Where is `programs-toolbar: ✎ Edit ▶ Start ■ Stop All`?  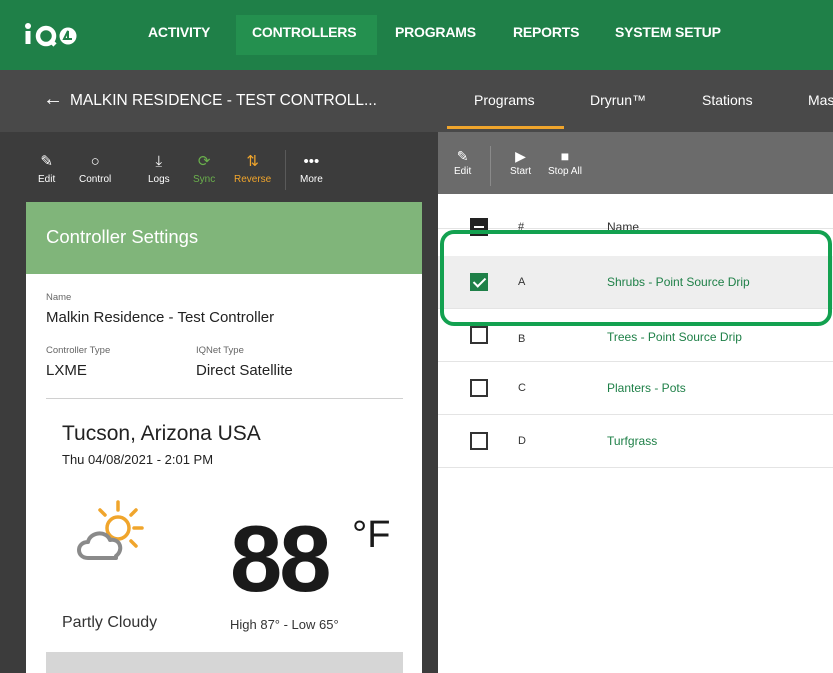
programs-toolbar: ✎ Edit ▶ Start ■ Stop All is located at coordinates (635, 163).